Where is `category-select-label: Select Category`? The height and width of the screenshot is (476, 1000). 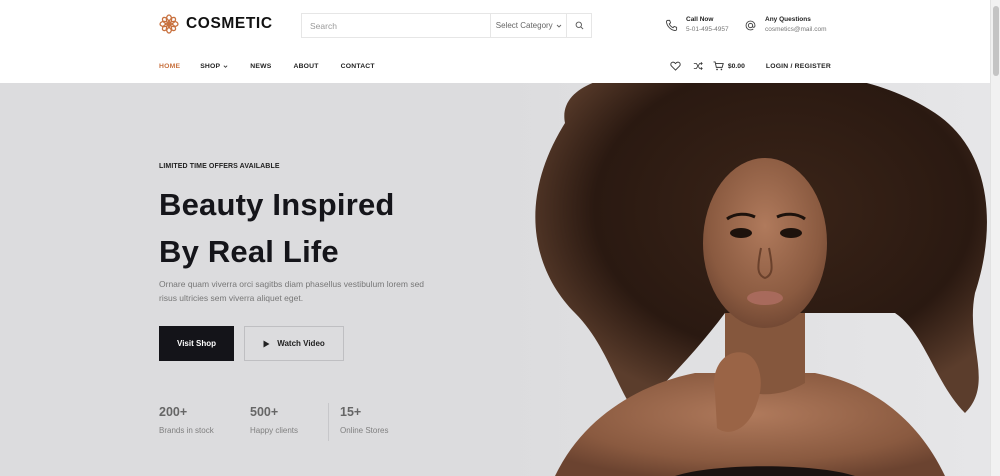 category-select-label: Select Category is located at coordinates (524, 25).